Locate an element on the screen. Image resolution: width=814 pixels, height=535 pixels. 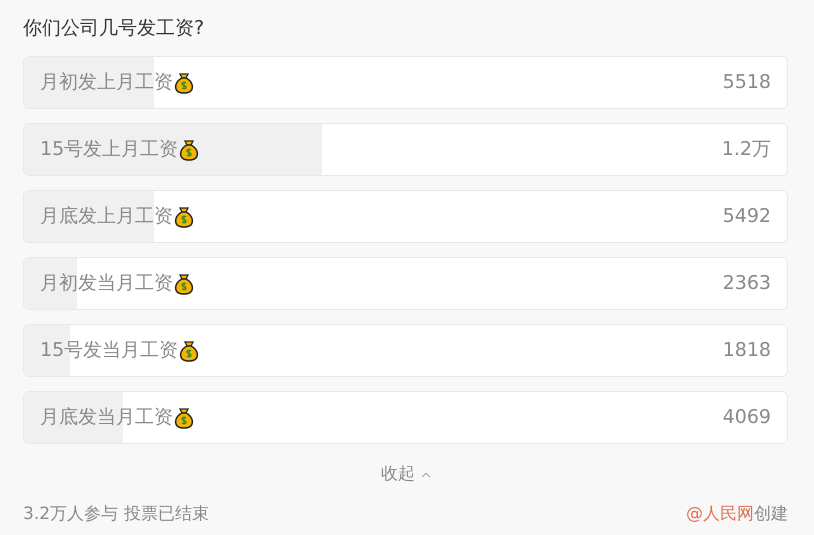
option-label: 15号发上月工资 is located at coordinates (109, 149).